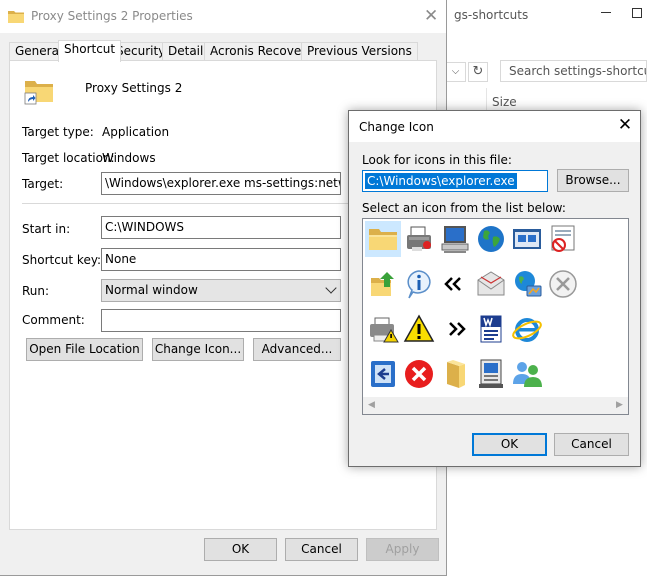  What do you see at coordinates (607, 11) in the screenshot?
I see `minimize-icon` at bounding box center [607, 11].